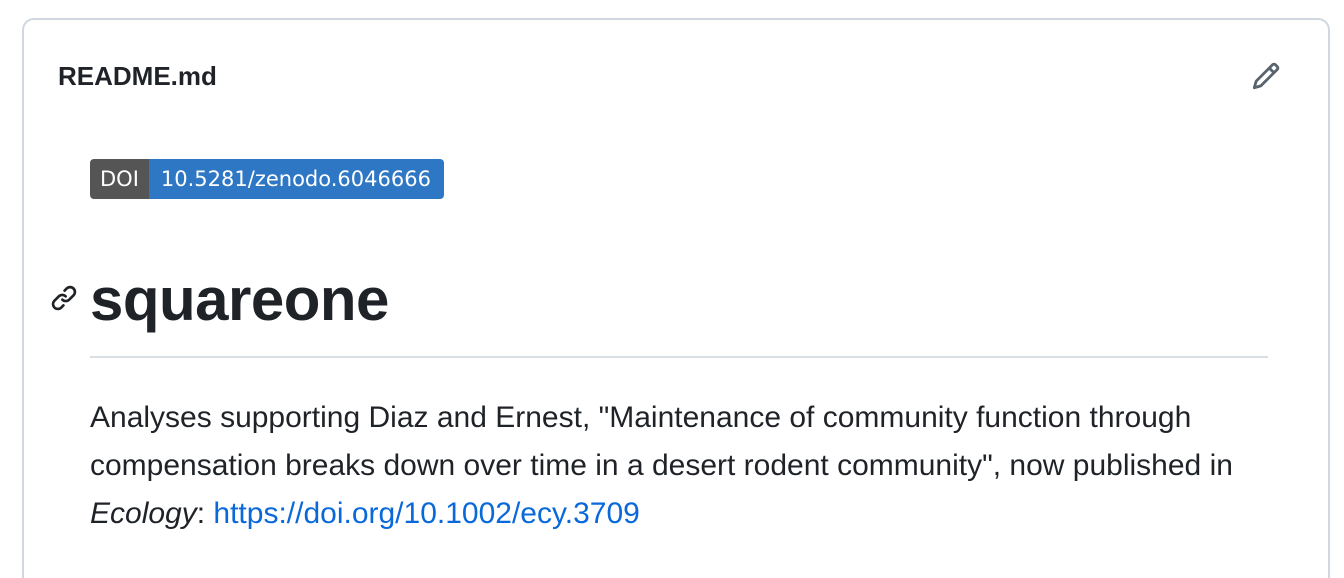  I want to click on edit-readme-button, so click(1266, 76).